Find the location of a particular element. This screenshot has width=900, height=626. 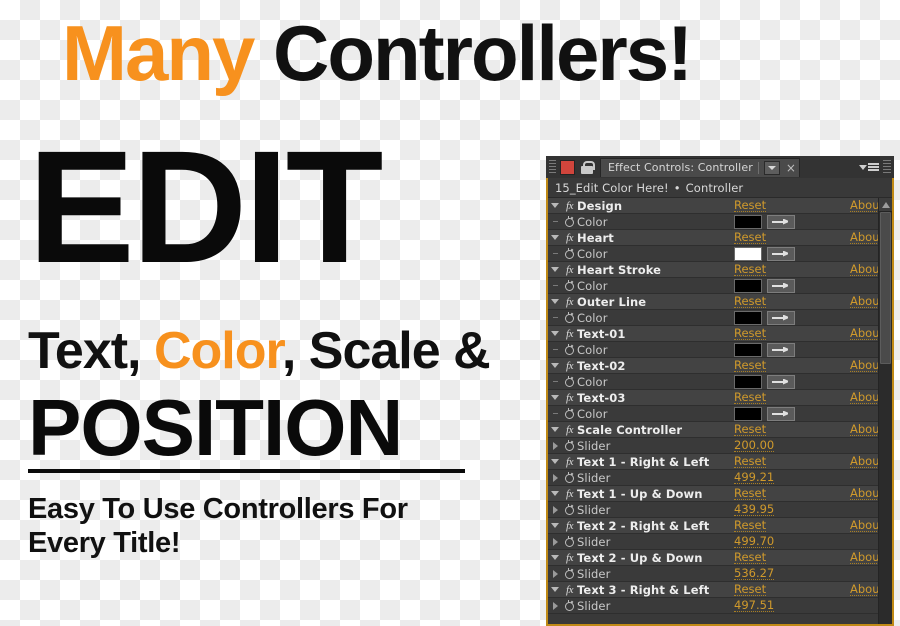

scroll-up-arrow-icon is located at coordinates (885, 205).